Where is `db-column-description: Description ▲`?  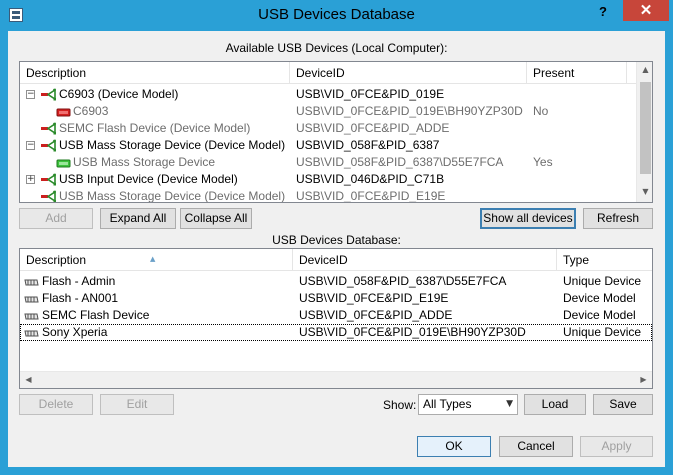 db-column-description: Description ▲ is located at coordinates (156, 260).